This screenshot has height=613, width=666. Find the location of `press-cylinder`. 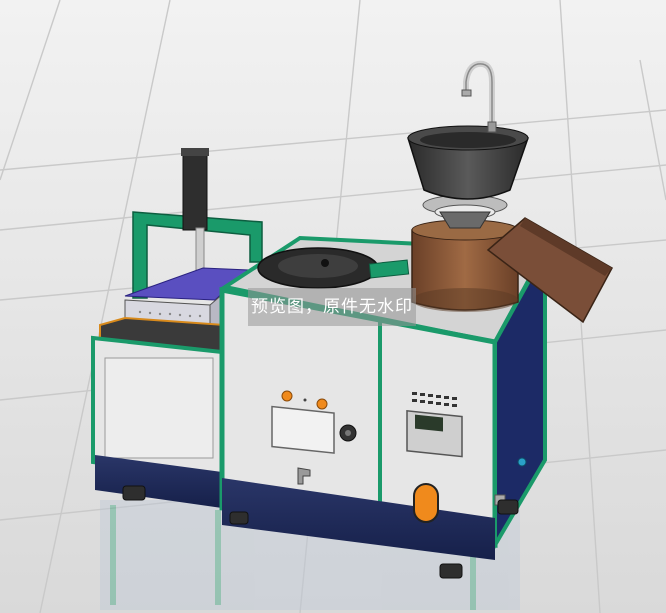

press-cylinder is located at coordinates (195, 190).